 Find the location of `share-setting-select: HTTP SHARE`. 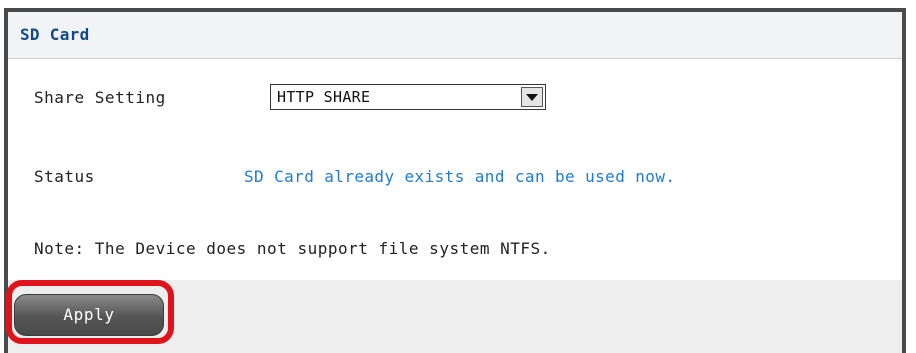

share-setting-select: HTTP SHARE is located at coordinates (408, 97).